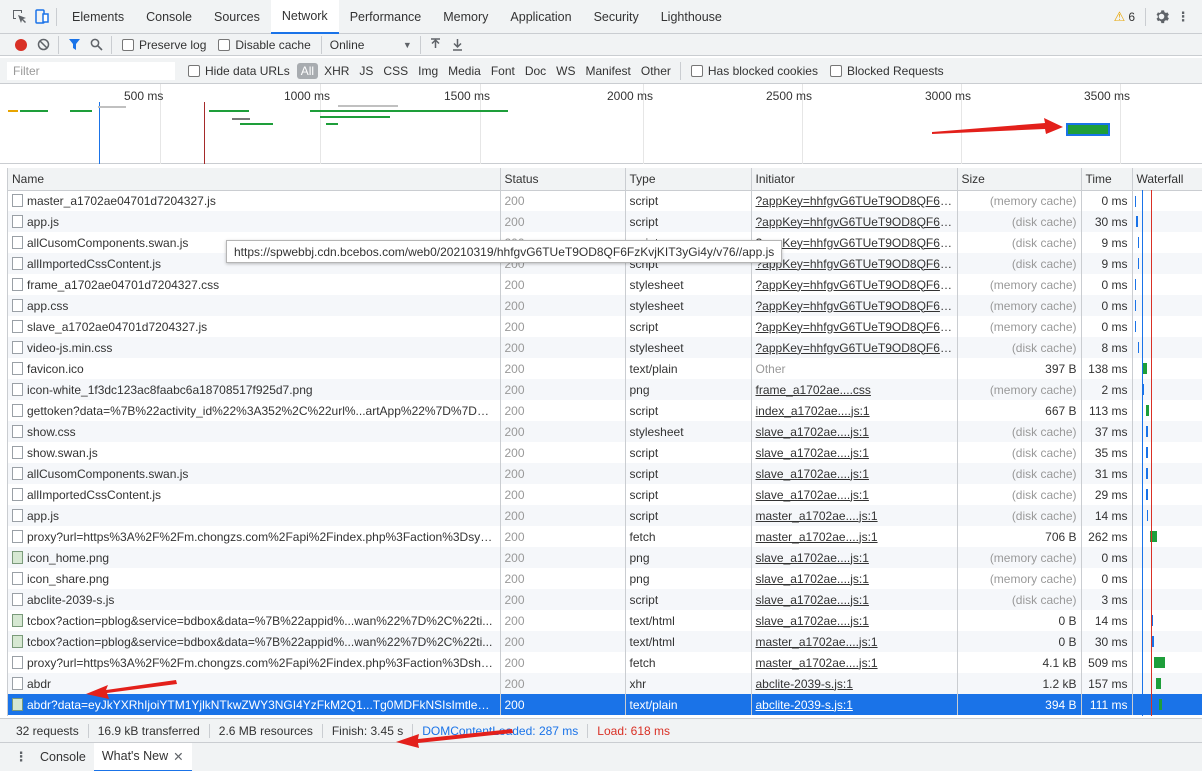 The image size is (1202, 771). Describe the element at coordinates (254, 305) in the screenshot. I see `name-cell: app.css` at that location.